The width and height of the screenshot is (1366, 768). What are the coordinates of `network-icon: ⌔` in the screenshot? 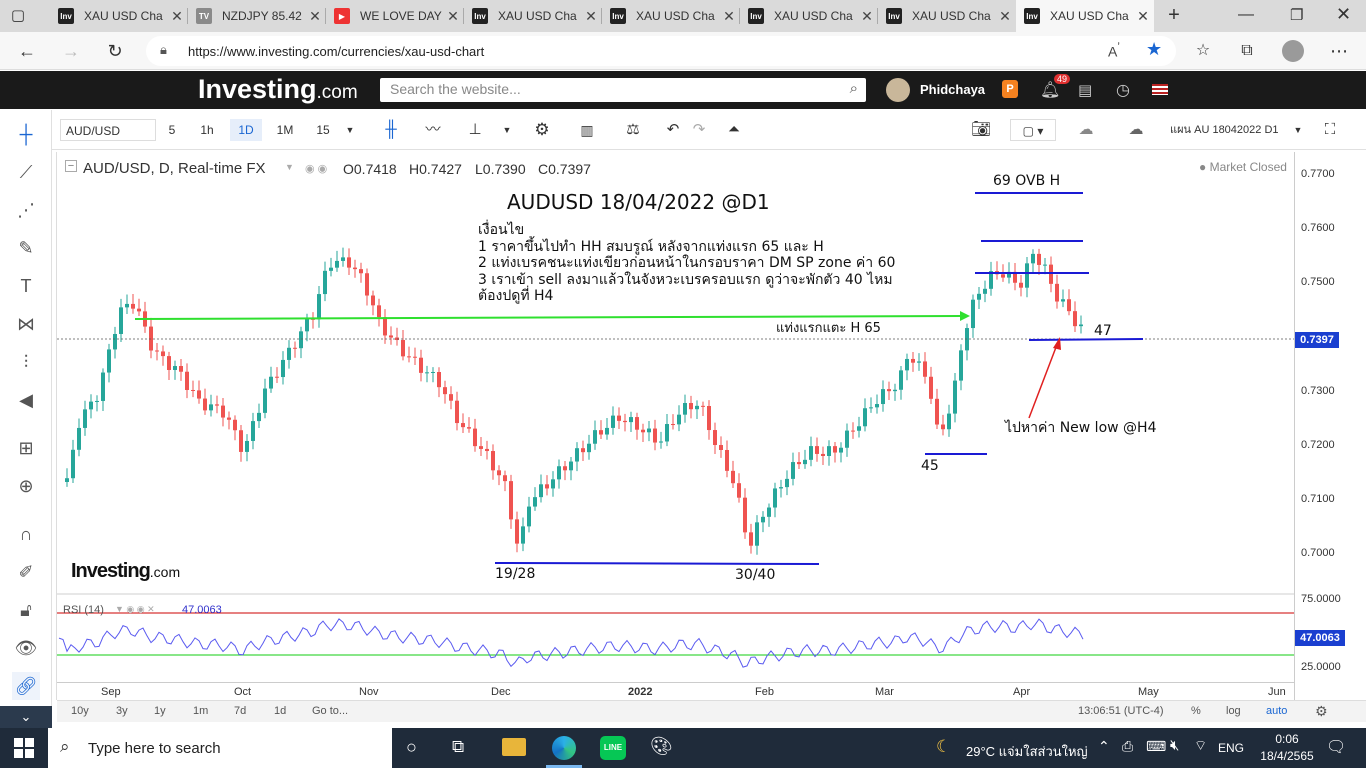 It's located at (1200, 746).